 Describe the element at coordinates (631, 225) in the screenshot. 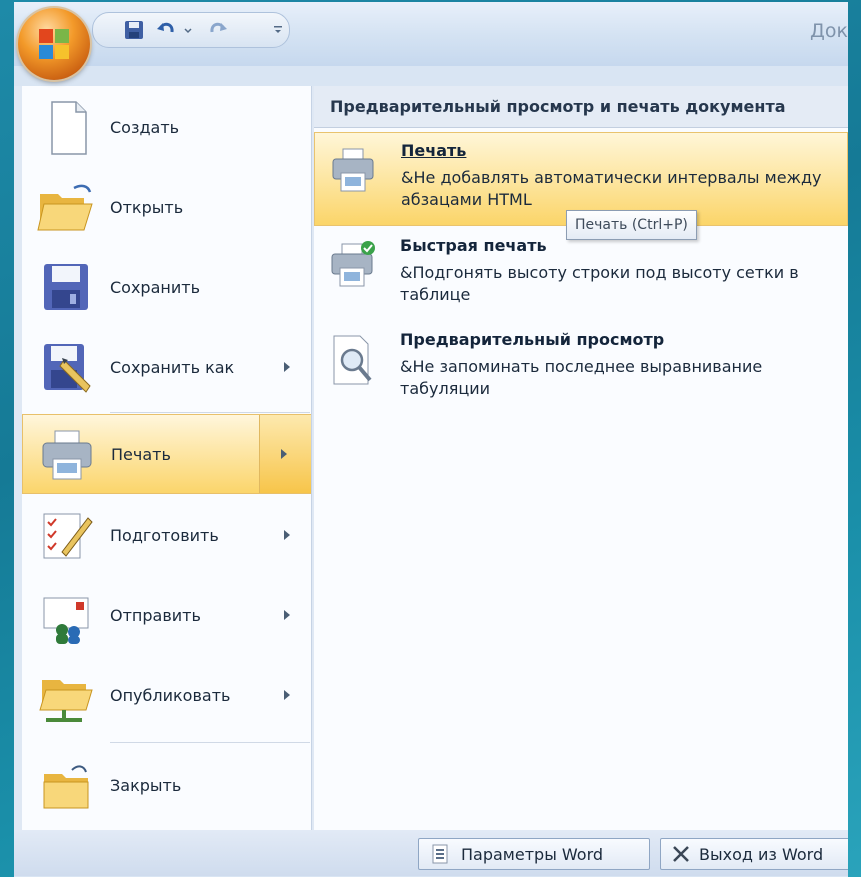

I see `tooltip: Печать (Ctrl+P)` at that location.